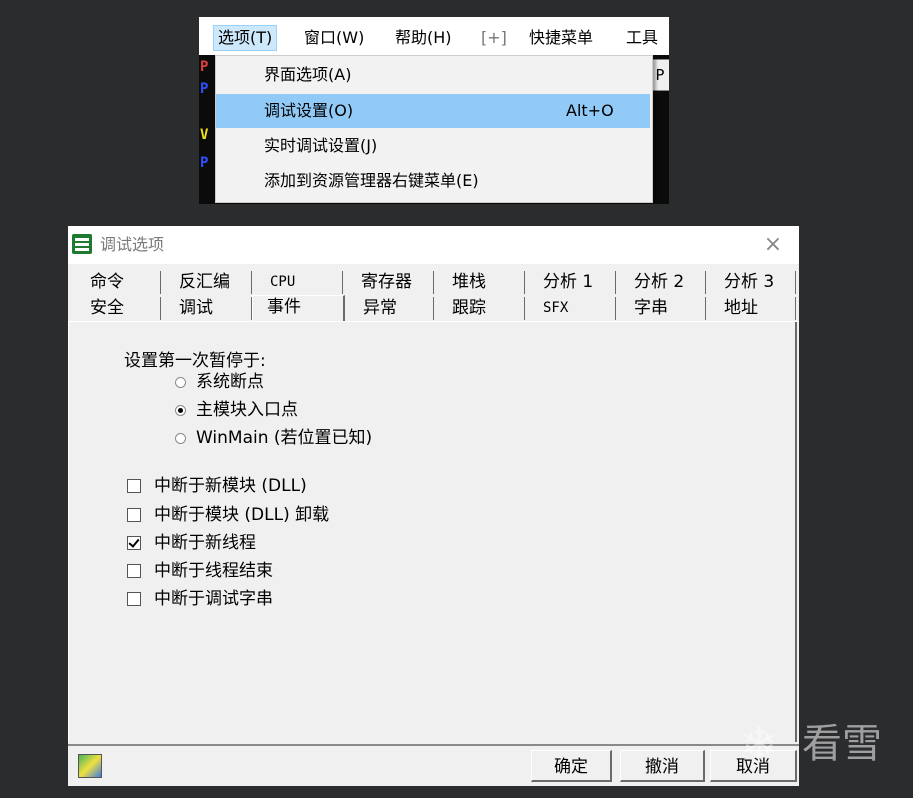 The image size is (913, 798). I want to click on menu-help: 帮助(H), so click(423, 38).